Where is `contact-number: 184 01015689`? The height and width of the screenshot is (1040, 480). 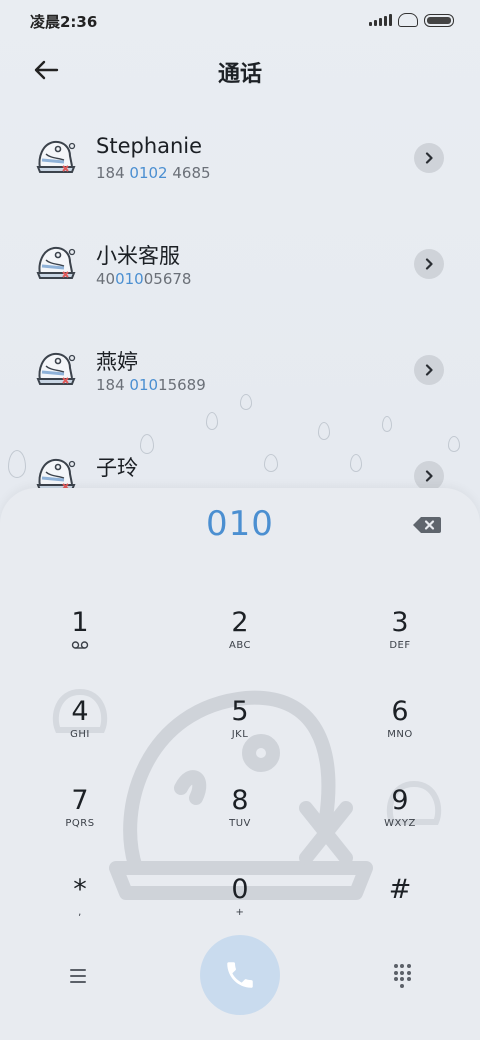 contact-number: 184 01015689 is located at coordinates (151, 385).